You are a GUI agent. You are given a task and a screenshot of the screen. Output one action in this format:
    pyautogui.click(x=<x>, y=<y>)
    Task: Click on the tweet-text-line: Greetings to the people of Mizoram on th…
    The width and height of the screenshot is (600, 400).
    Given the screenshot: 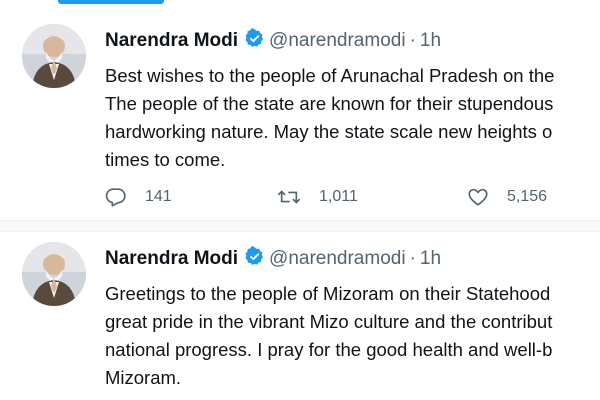 What is the action you would take?
    pyautogui.click(x=328, y=293)
    